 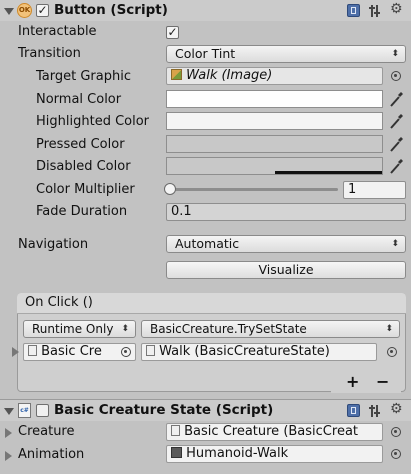 What do you see at coordinates (80, 144) in the screenshot?
I see `pressed-color-label: Pressed Color` at bounding box center [80, 144].